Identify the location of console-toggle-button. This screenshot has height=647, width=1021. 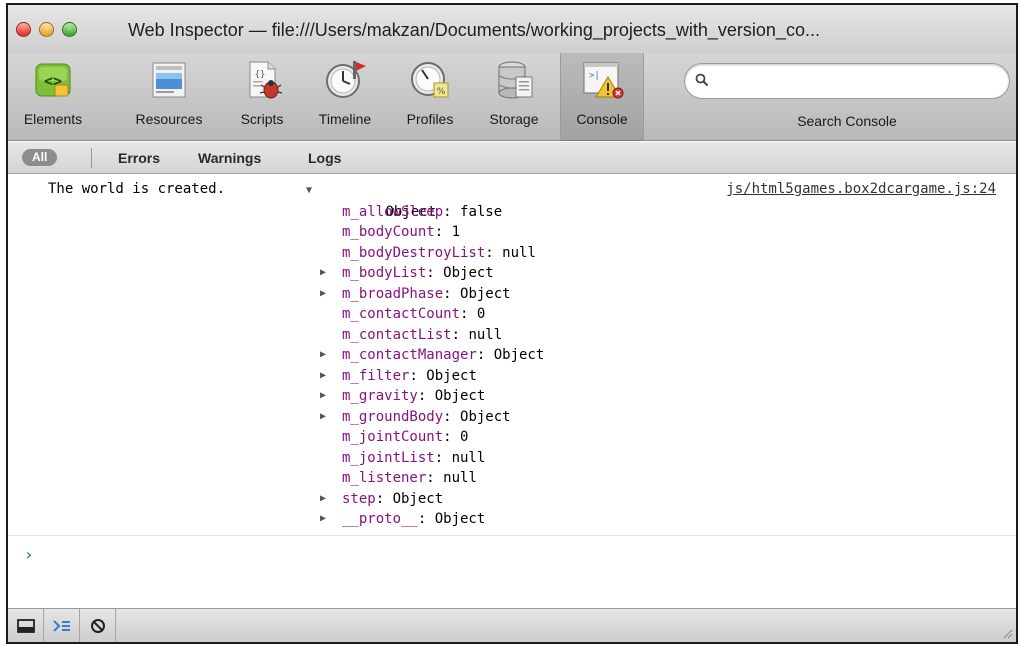
(62, 625).